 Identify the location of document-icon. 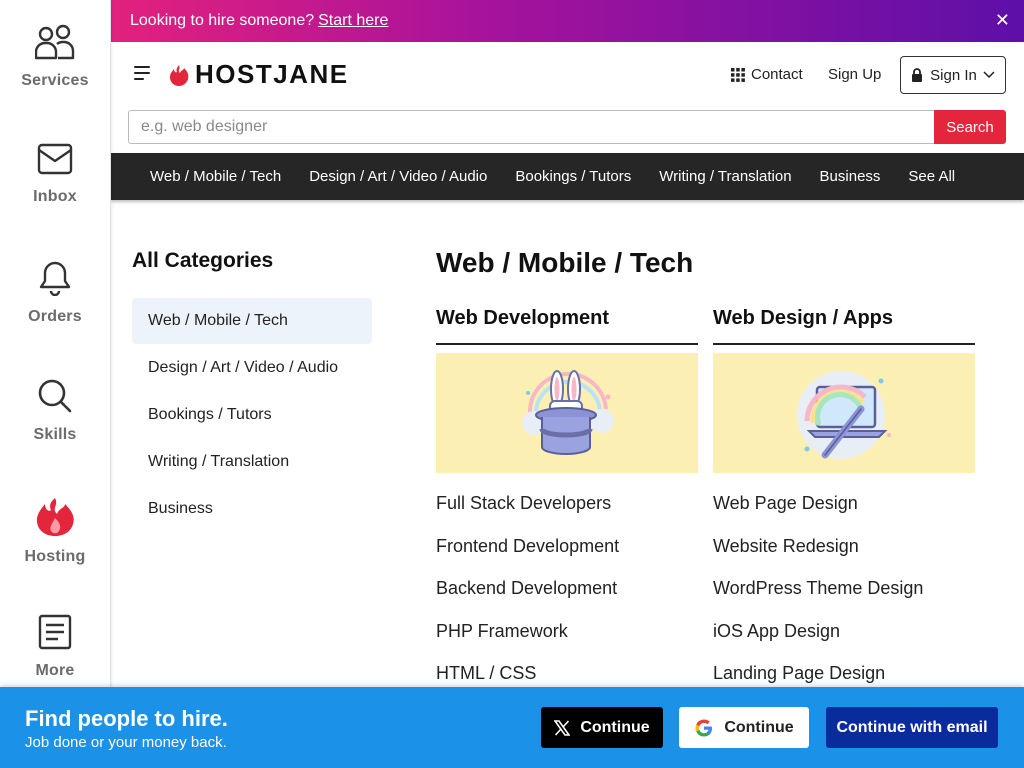
(55, 632).